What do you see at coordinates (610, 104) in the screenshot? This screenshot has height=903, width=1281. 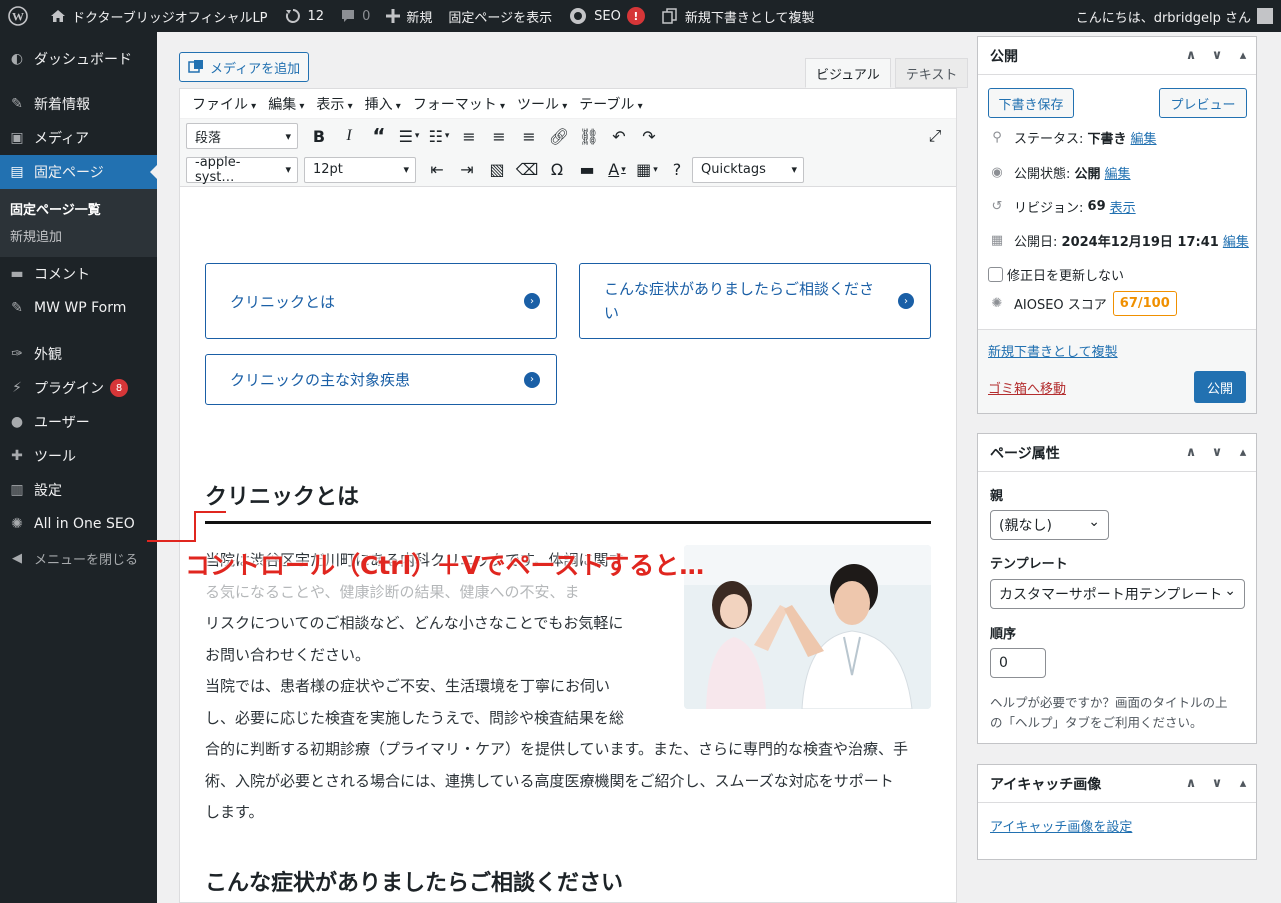 I see `menu-table: テーブル` at bounding box center [610, 104].